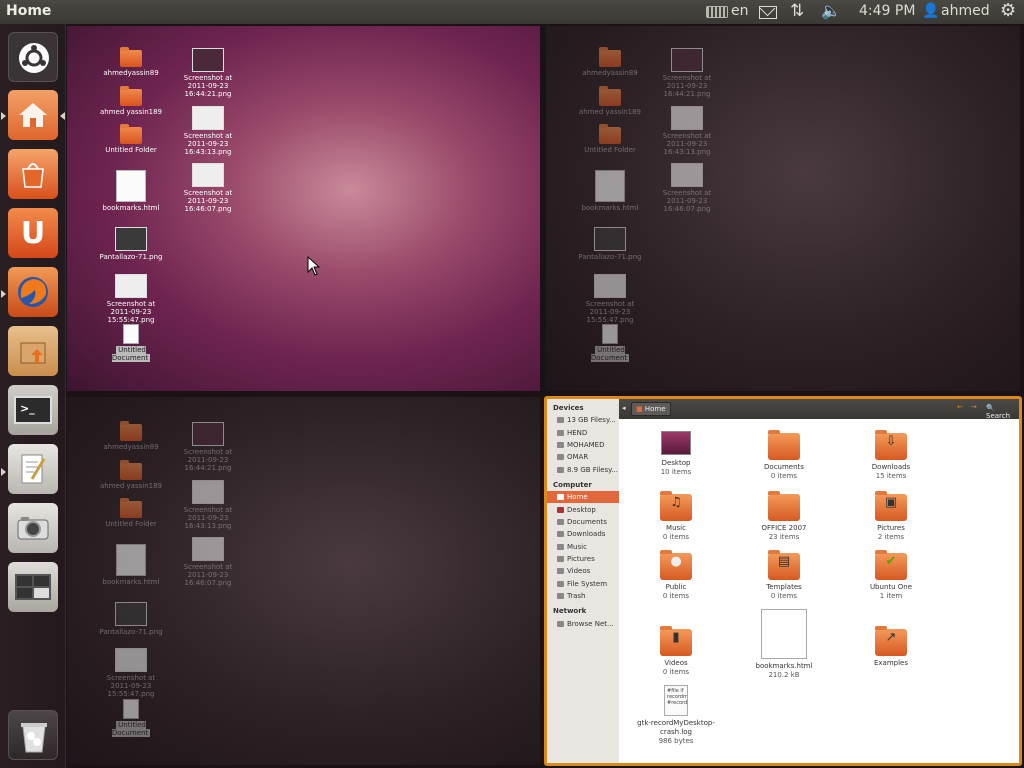 Image resolution: width=1024 pixels, height=768 pixels. What do you see at coordinates (583, 596) in the screenshot?
I see `sidebar-item-trash: Trash` at bounding box center [583, 596].